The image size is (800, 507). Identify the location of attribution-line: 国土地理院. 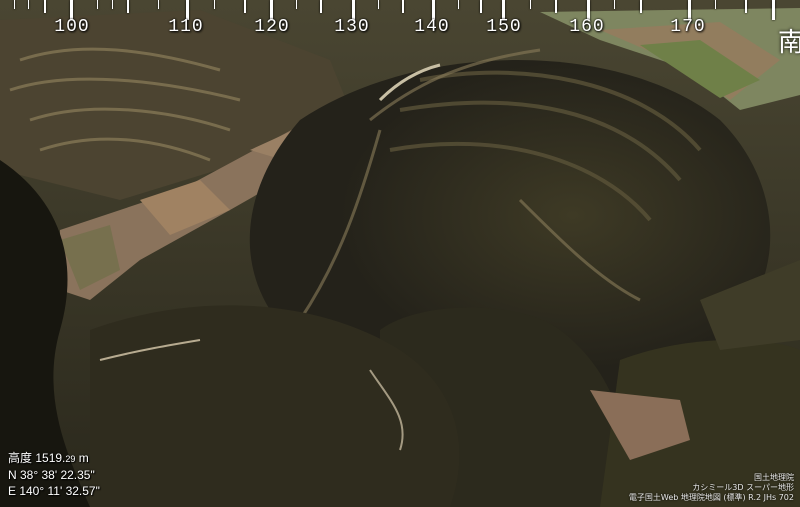
(774, 477).